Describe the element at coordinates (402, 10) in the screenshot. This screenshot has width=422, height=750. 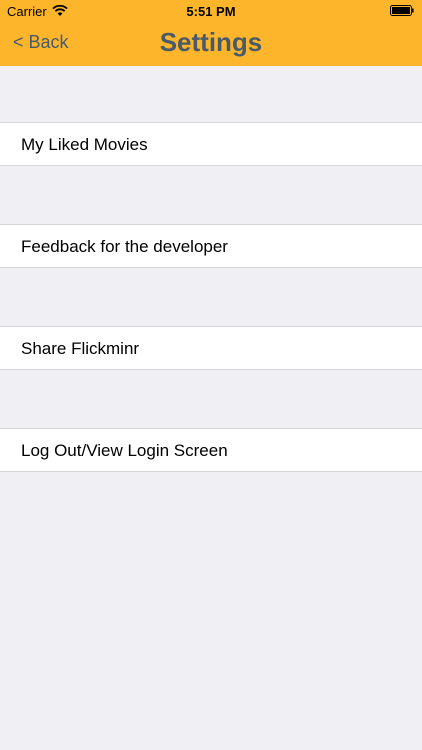
I see `battery-icon` at that location.